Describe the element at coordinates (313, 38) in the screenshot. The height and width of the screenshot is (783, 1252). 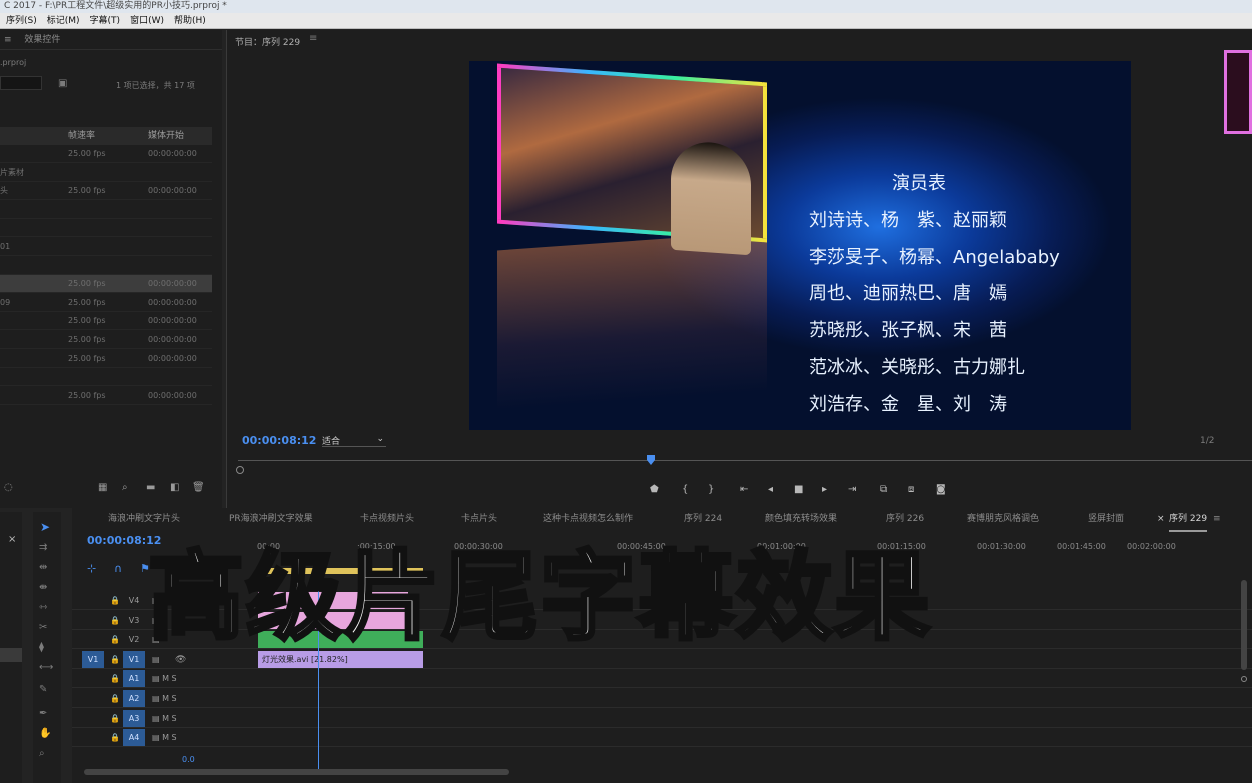
I see `monitor-menu-icon: ≡` at that location.